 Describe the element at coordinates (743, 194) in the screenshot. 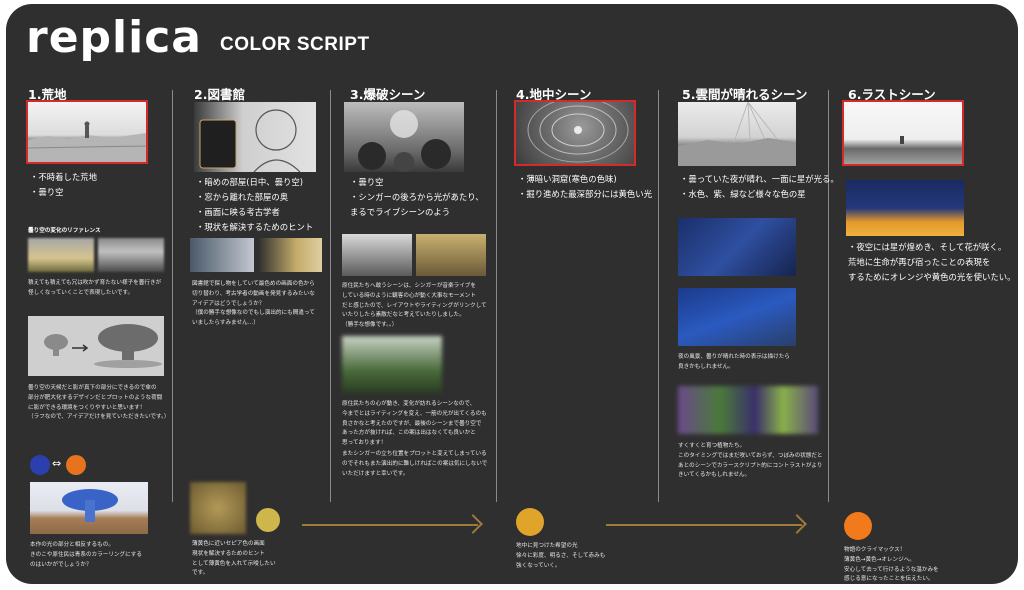

I see `clearing-sky-desc-2: ・水色、紫、緑など様々な色の星` at that location.